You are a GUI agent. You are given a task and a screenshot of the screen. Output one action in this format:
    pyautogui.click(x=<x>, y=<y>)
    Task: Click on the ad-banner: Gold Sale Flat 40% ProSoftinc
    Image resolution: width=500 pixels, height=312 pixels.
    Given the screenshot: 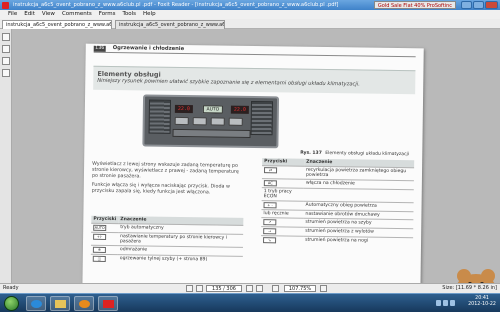 What is the action you would take?
    pyautogui.click(x=414, y=5)
    